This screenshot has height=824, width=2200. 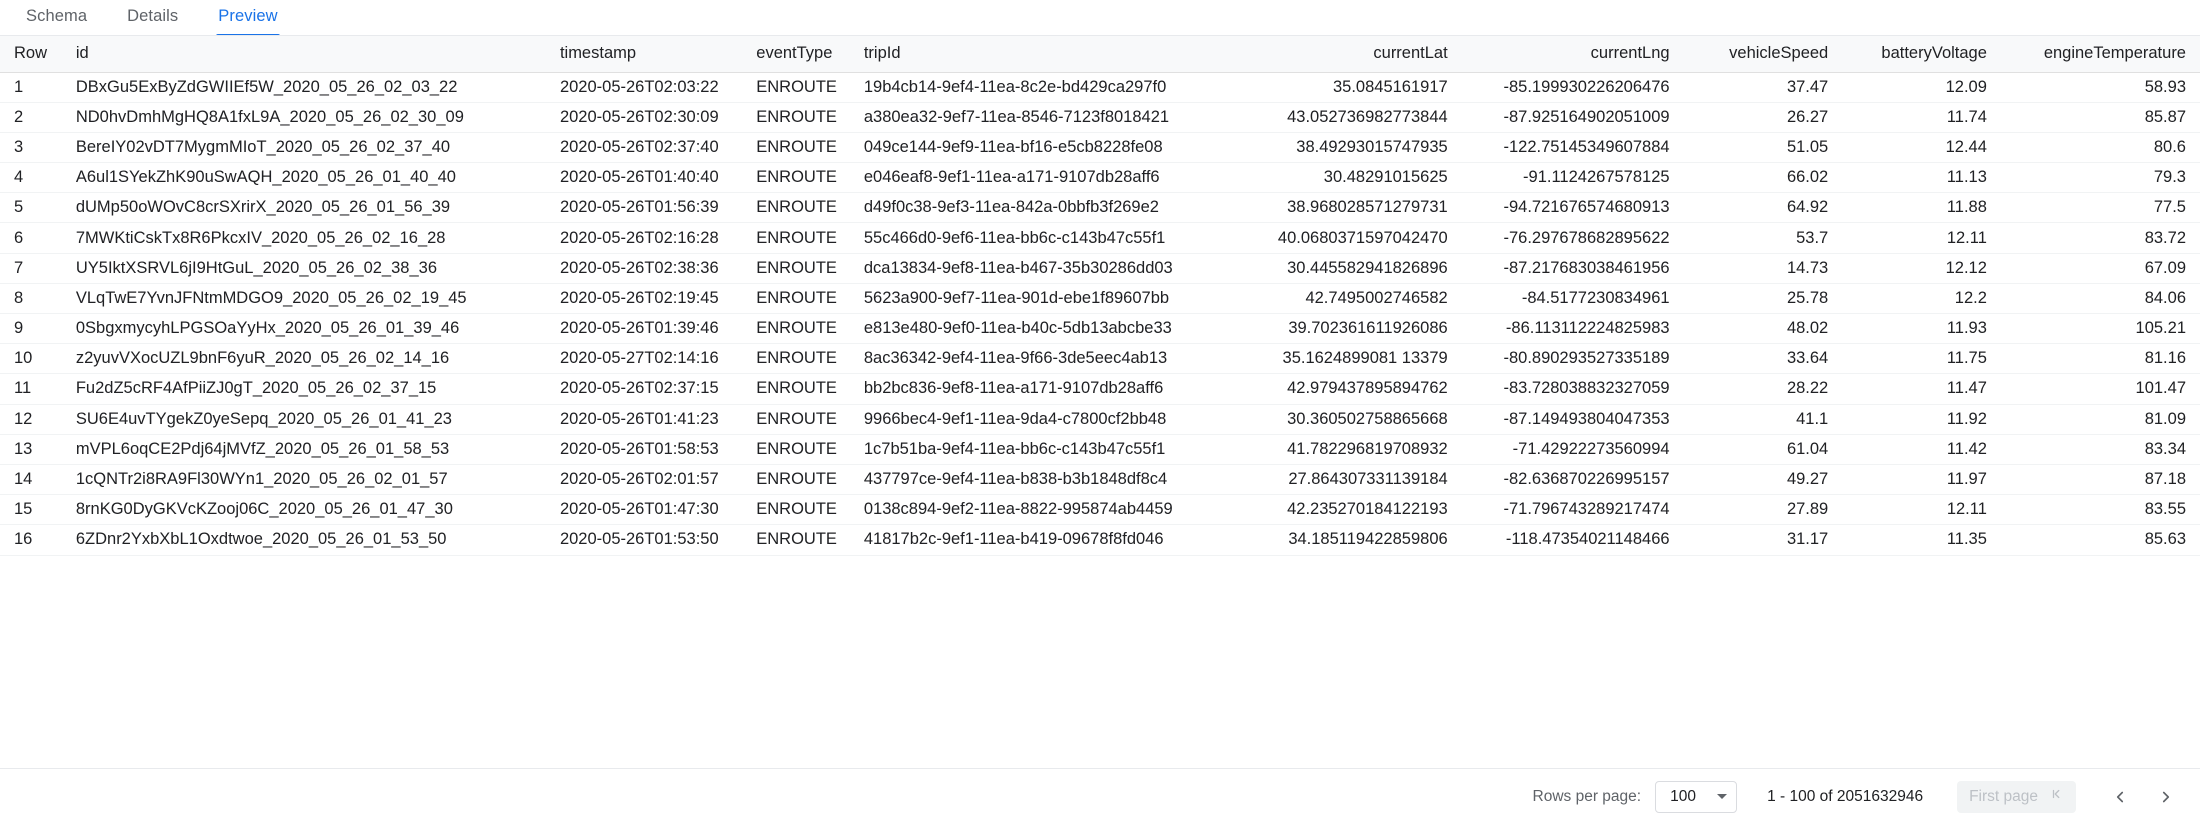 I want to click on cell-batteryVoltage: 11.35, so click(x=1921, y=540).